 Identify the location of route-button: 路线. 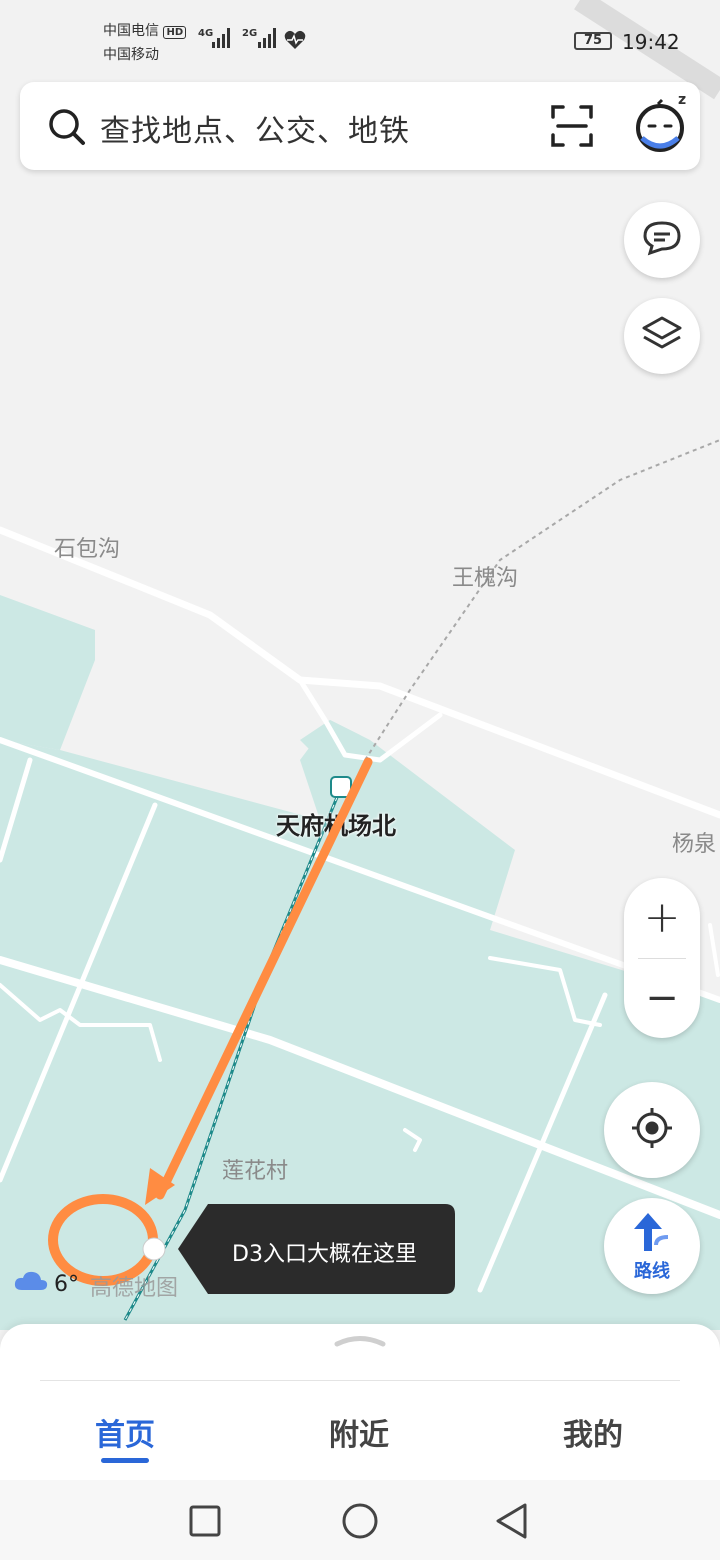
(652, 1246).